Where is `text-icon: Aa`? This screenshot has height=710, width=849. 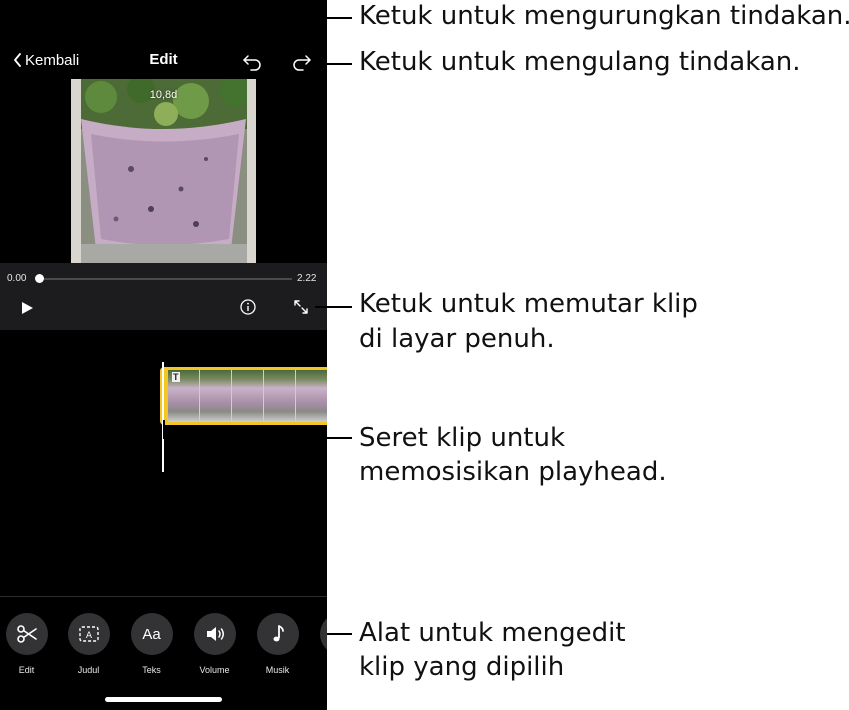 text-icon: Aa is located at coordinates (151, 634).